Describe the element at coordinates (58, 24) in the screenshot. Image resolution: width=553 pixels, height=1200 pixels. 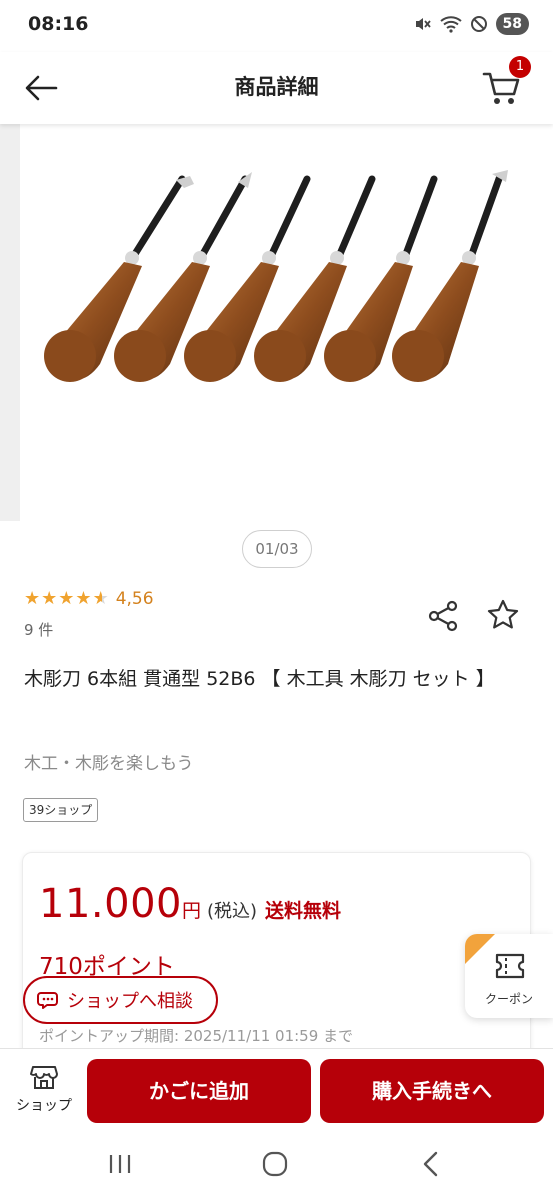
I see `status-time: 08:16` at that location.